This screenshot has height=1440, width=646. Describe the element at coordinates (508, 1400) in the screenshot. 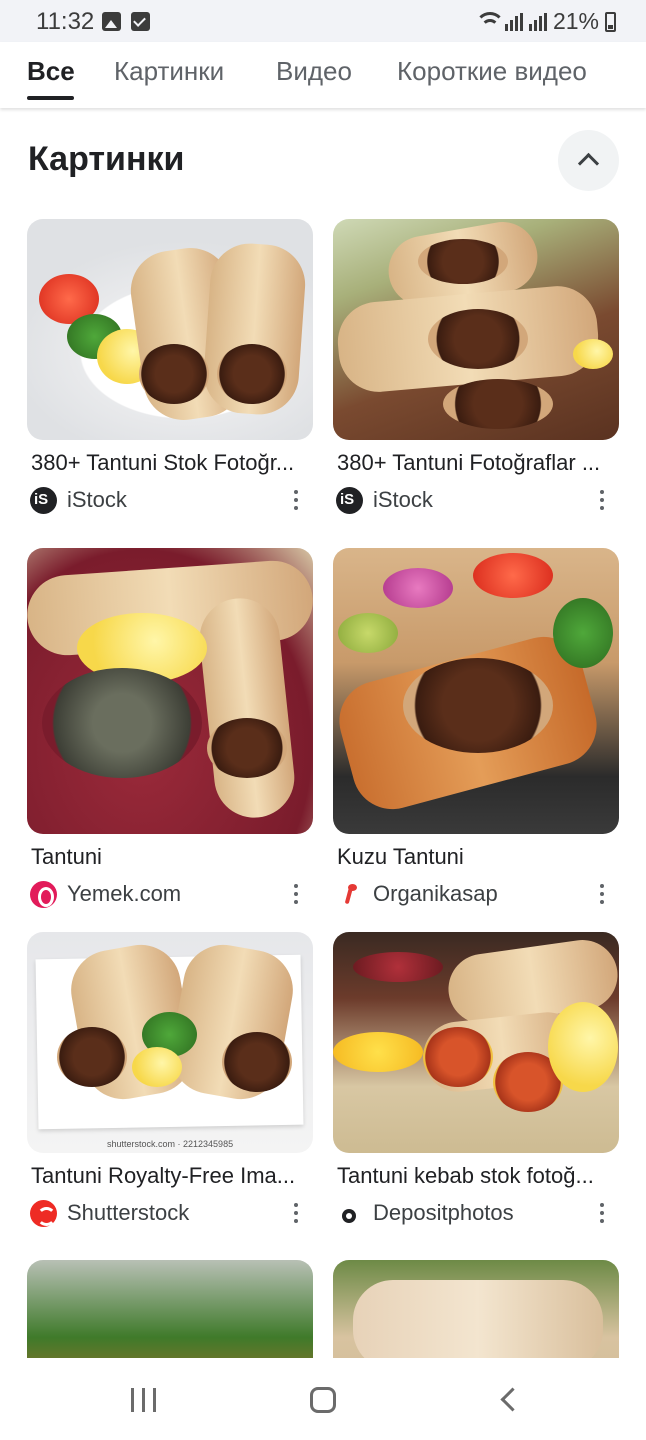

I see `back-icon` at that location.